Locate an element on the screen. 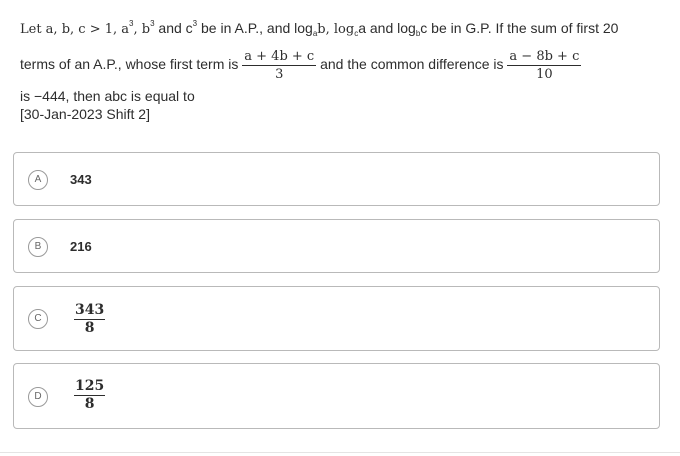 The image size is (680, 456). question-source: [30-Jan-2023 Shift 2] is located at coordinates (85, 114).